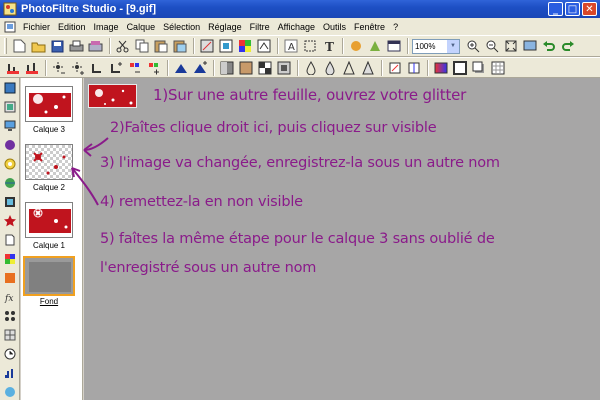 The width and height of the screenshot is (600, 400). I want to click on menu-selection: Sélection, so click(181, 27).